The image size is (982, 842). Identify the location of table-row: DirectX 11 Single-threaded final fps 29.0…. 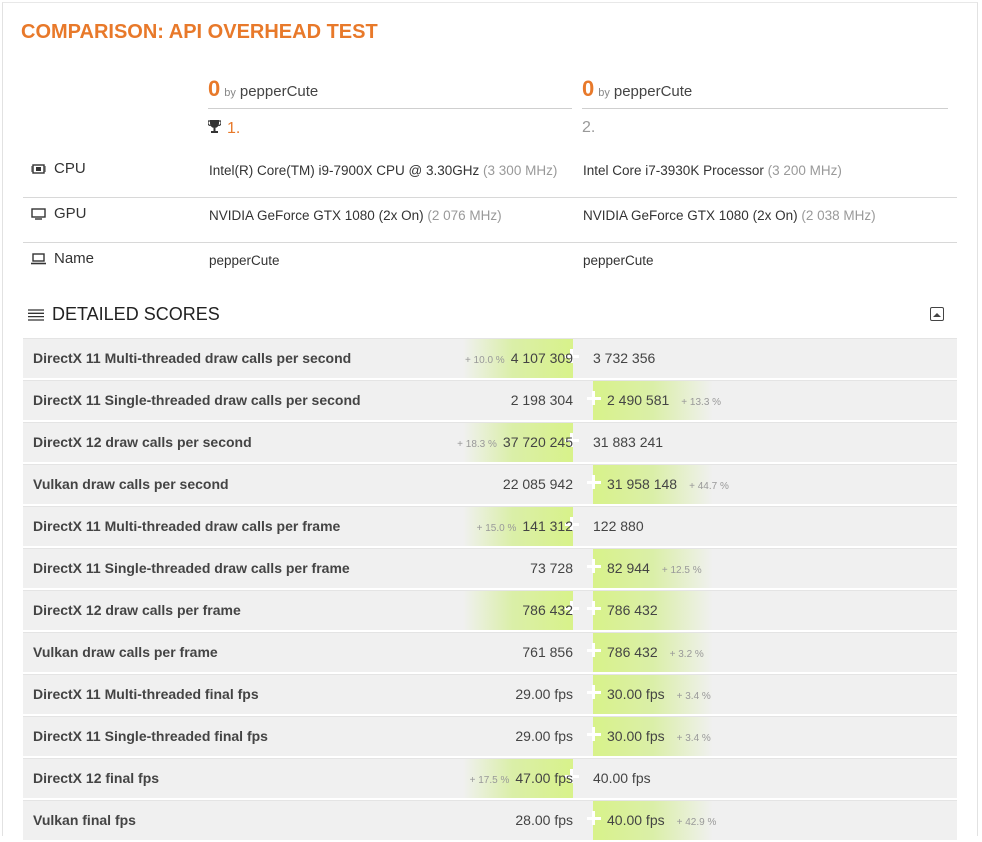
(490, 736).